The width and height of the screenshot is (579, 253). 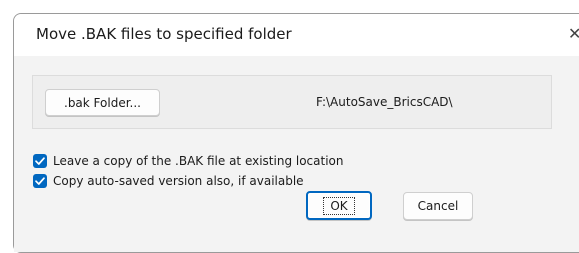 I want to click on copy-autosave-checkbox, so click(x=40, y=181).